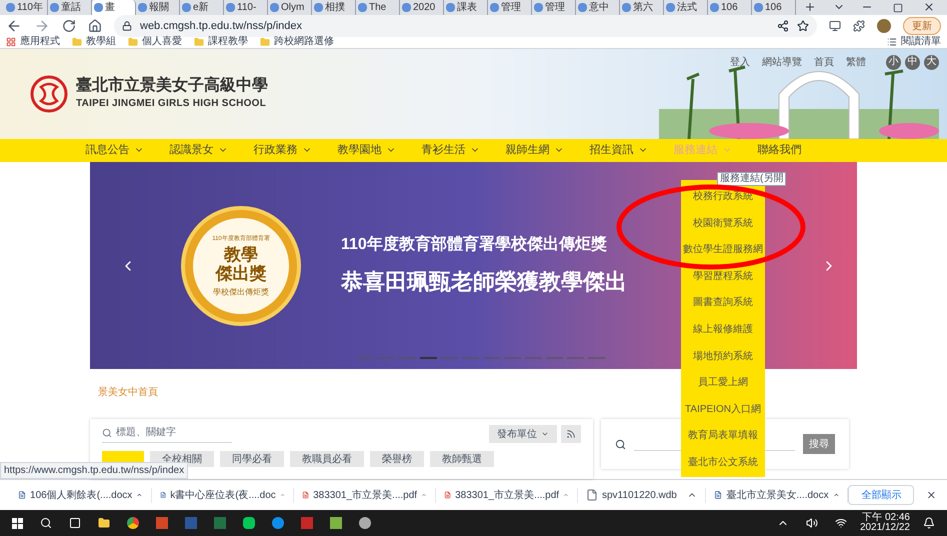  Describe the element at coordinates (283, 150) in the screenshot. I see `nav-item: 行政業務` at that location.